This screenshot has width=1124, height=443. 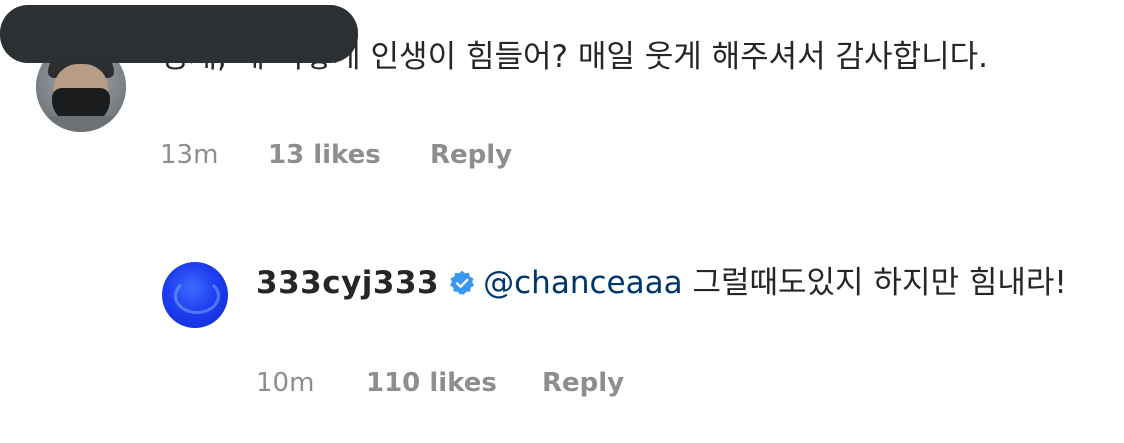 I want to click on reply-body: 333cyj333 @chanceaaa 그럴때도있지 하지만 힘내라!, so click(x=666, y=283).